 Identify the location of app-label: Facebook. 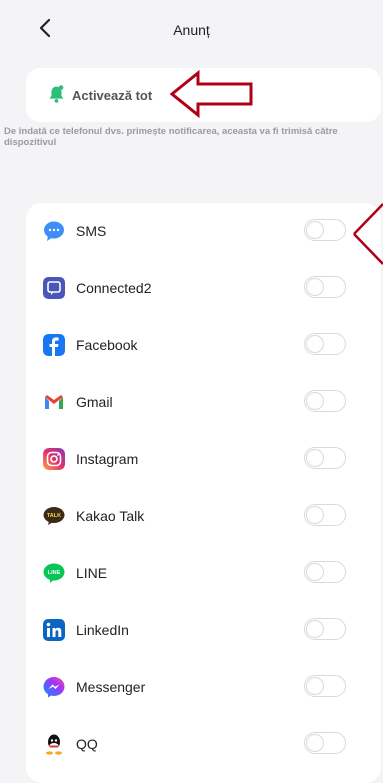
(107, 345).